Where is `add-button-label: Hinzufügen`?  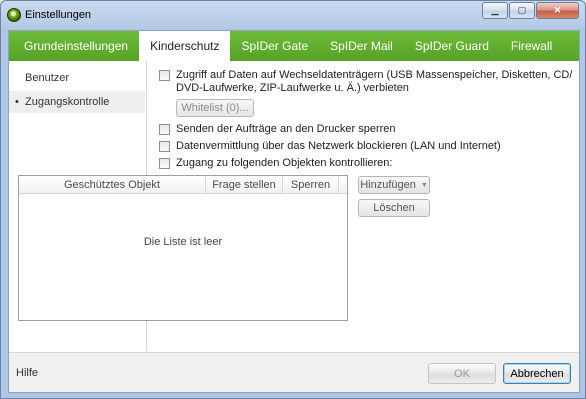 add-button-label: Hinzufügen is located at coordinates (388, 185).